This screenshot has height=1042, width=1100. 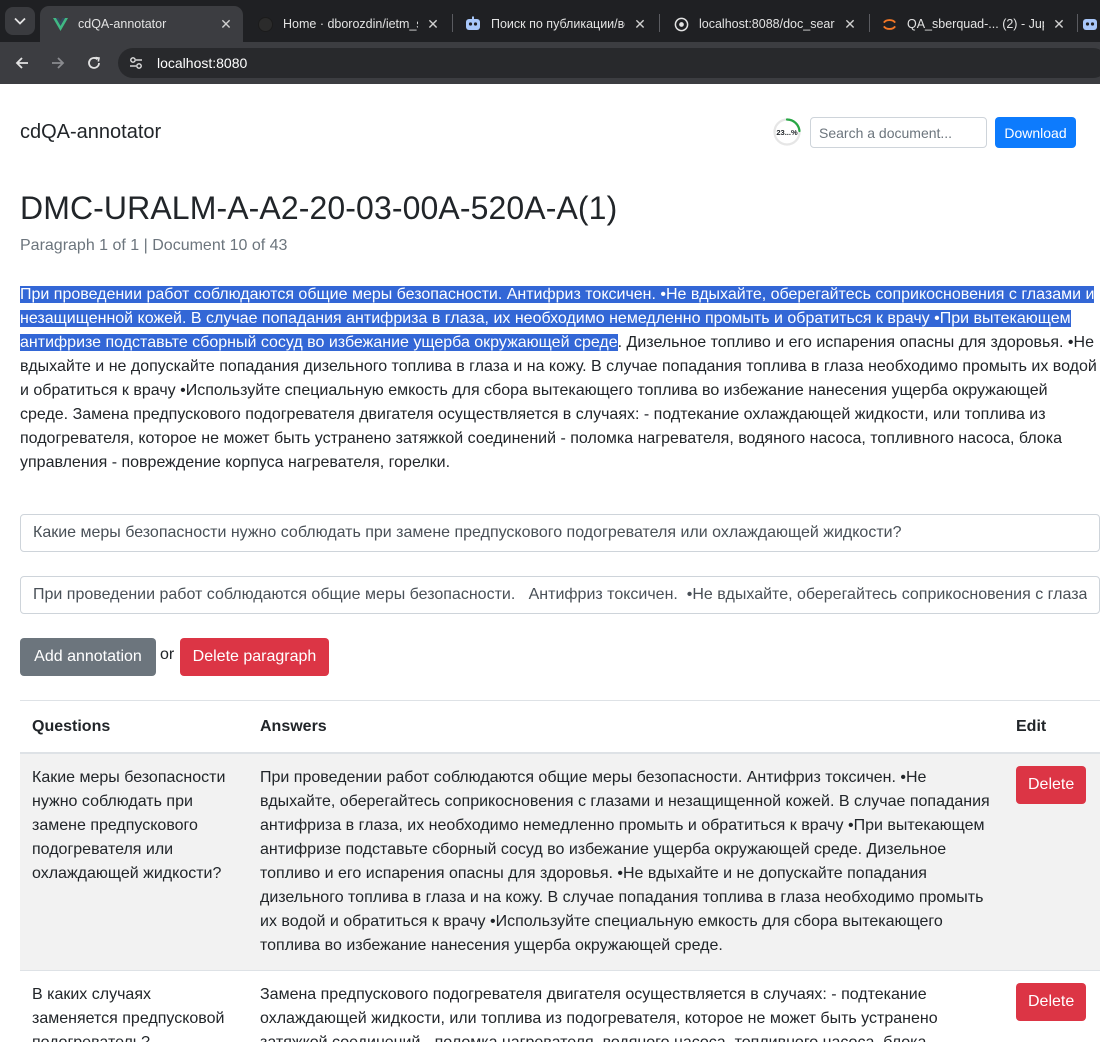 I want to click on tab-overflow, so click(x=1089, y=24).